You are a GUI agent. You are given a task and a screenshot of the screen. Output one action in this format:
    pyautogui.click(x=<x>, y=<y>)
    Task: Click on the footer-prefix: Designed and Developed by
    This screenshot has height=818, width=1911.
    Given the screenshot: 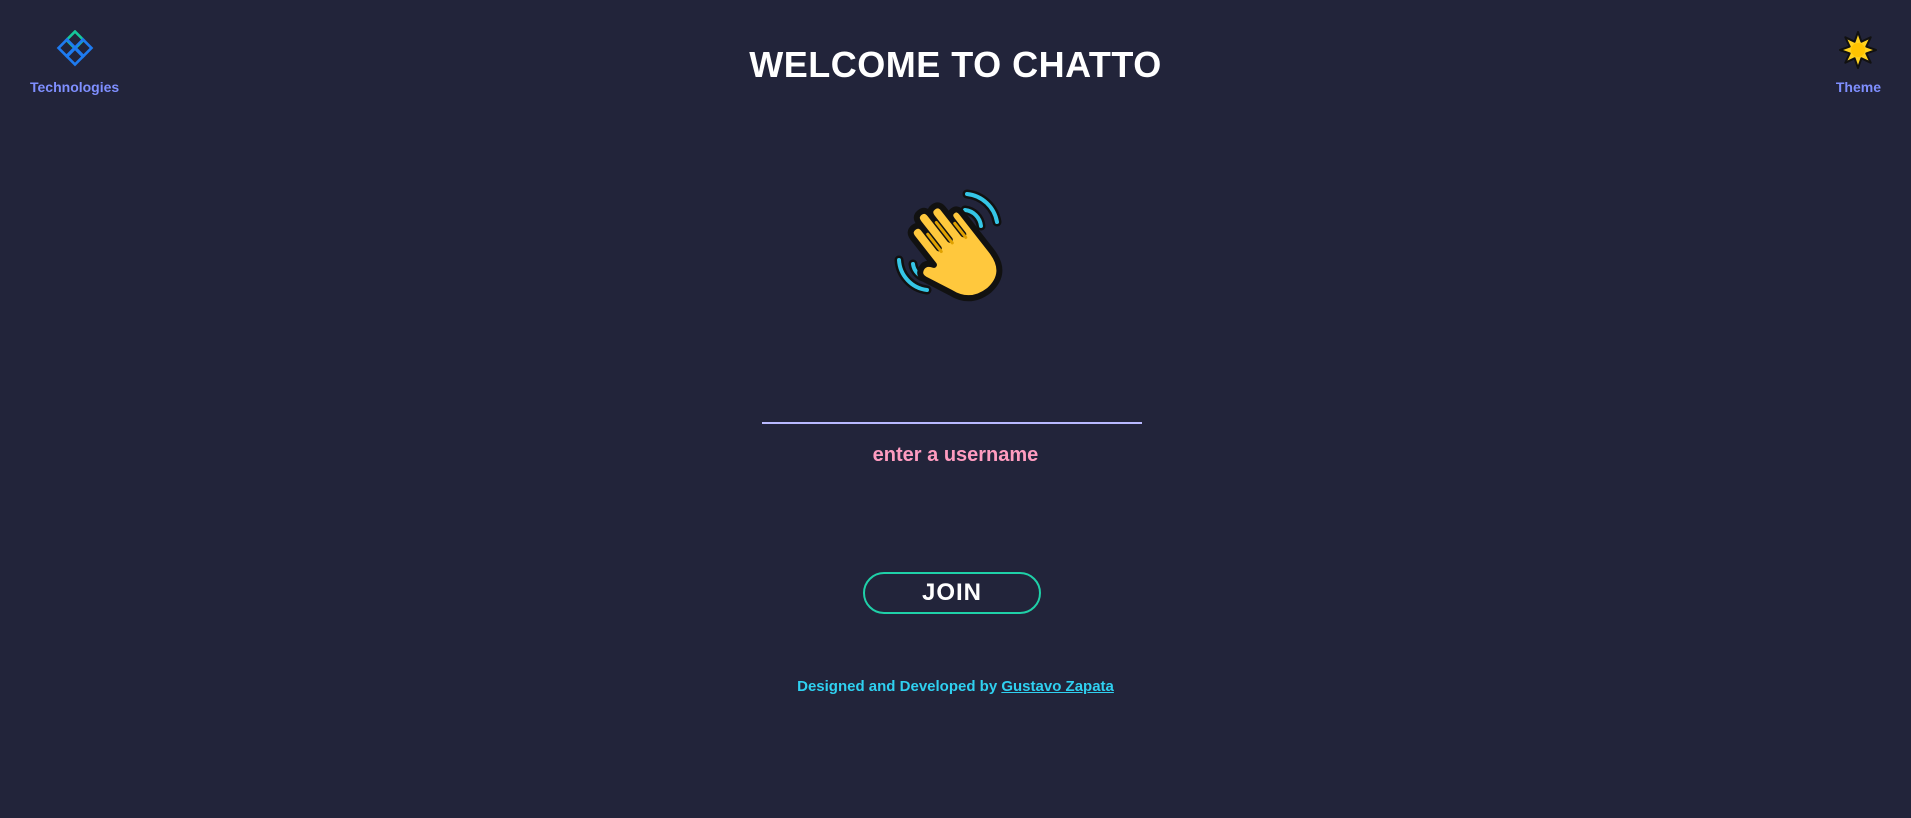 What is the action you would take?
    pyautogui.click(x=899, y=686)
    